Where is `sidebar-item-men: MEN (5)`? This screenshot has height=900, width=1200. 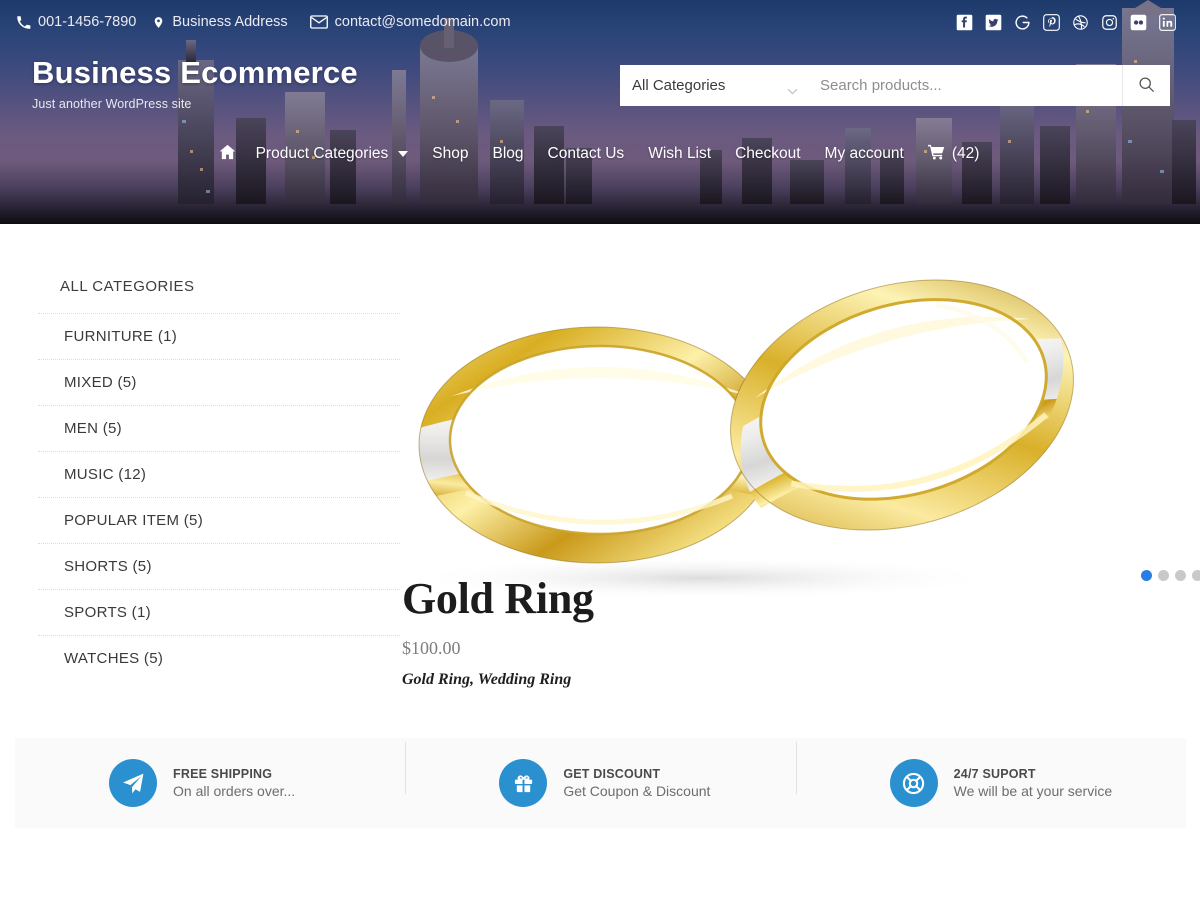
sidebar-item-men: MEN (5) is located at coordinates (219, 428).